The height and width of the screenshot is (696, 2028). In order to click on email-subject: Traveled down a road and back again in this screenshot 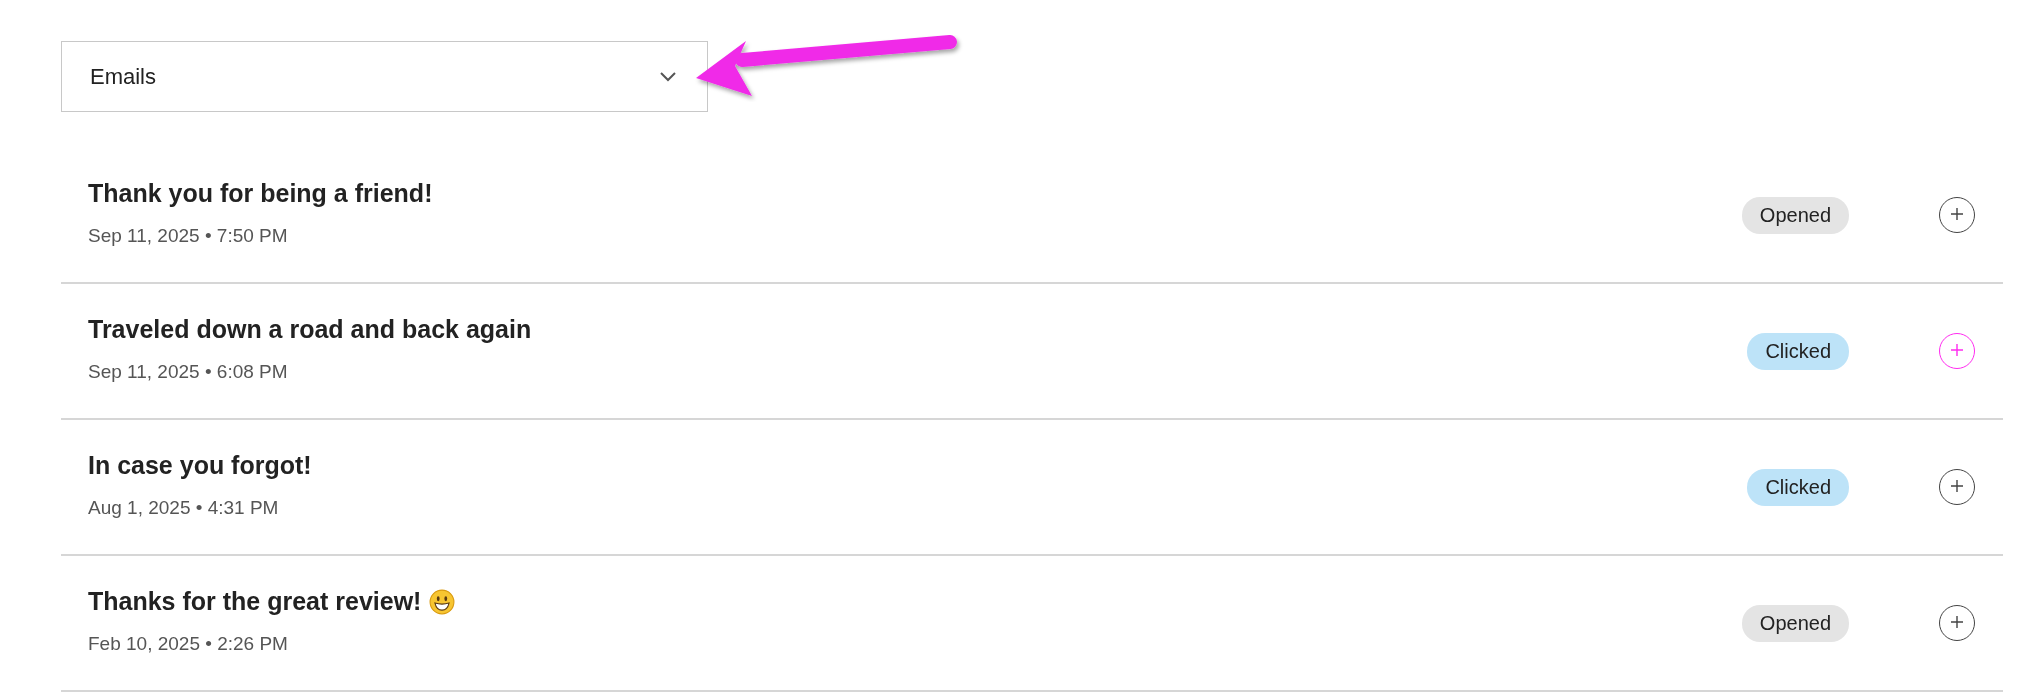, I will do `click(310, 329)`.